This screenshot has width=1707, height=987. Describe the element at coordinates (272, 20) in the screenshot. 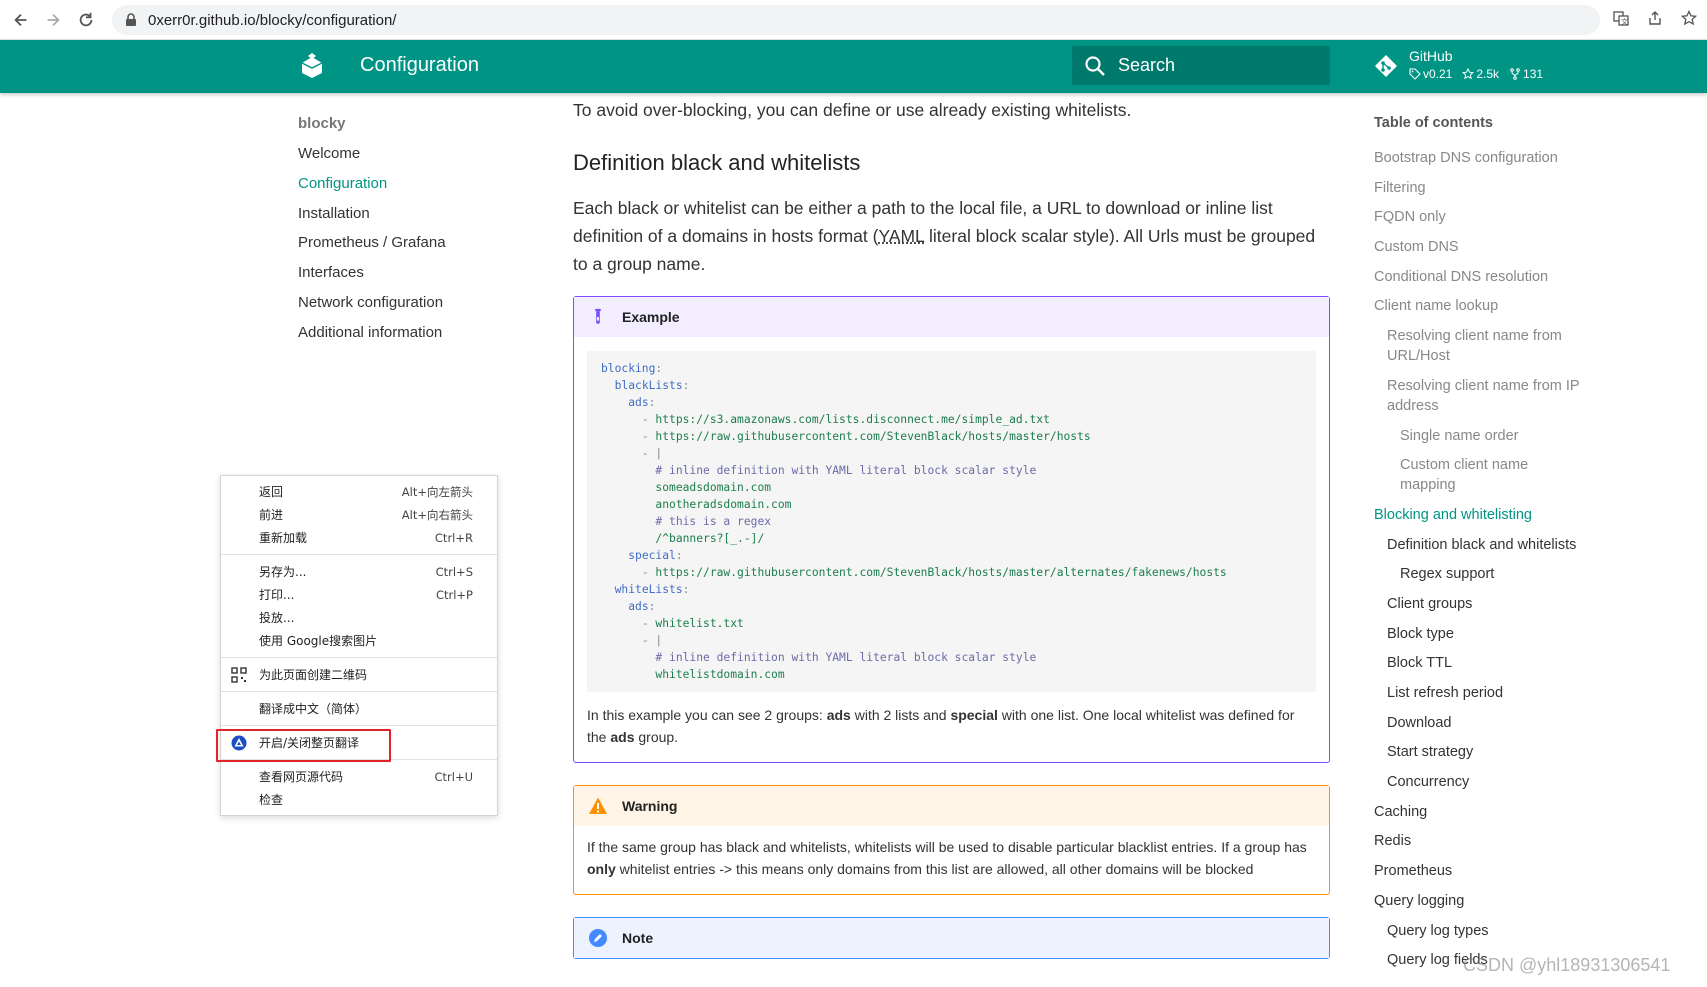

I see `url-text: 0xerr0r.github.io/blocky/configuration/` at that location.